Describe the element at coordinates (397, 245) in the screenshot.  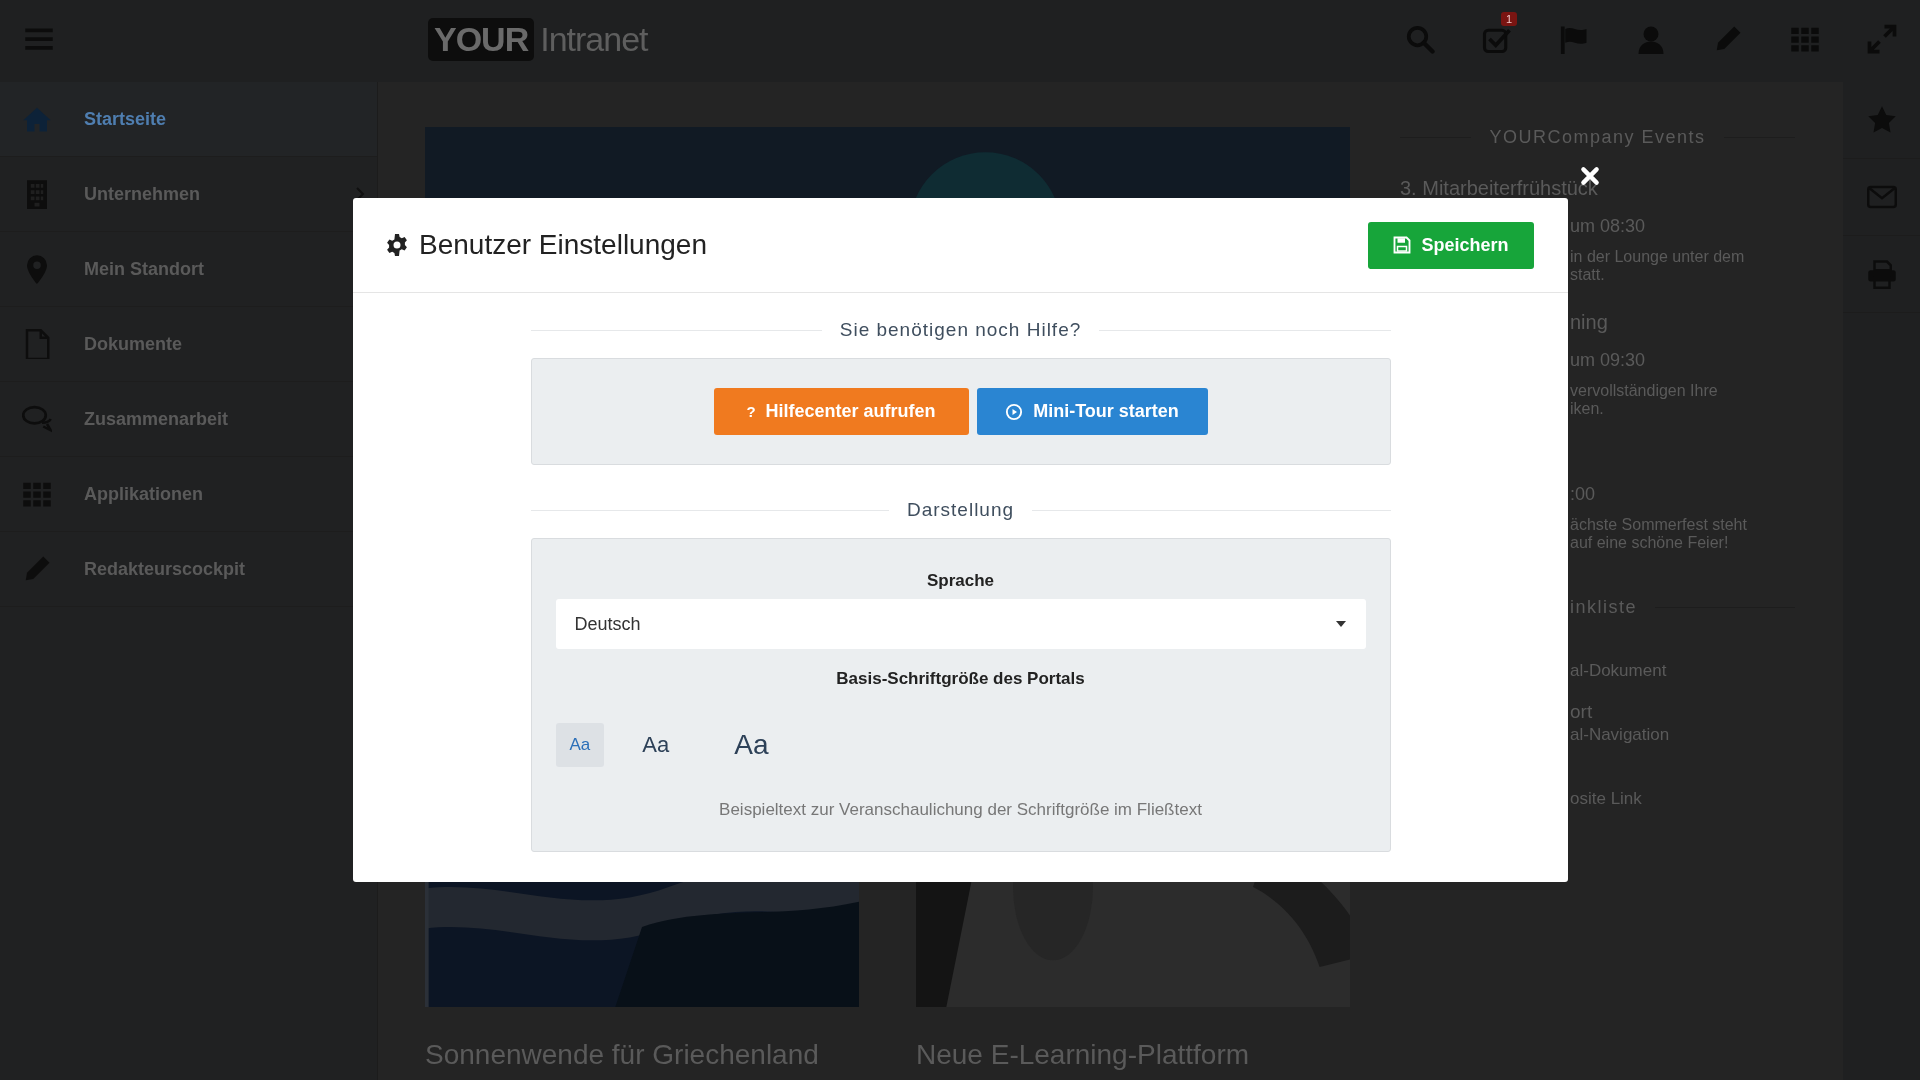
I see `settings-icon` at that location.